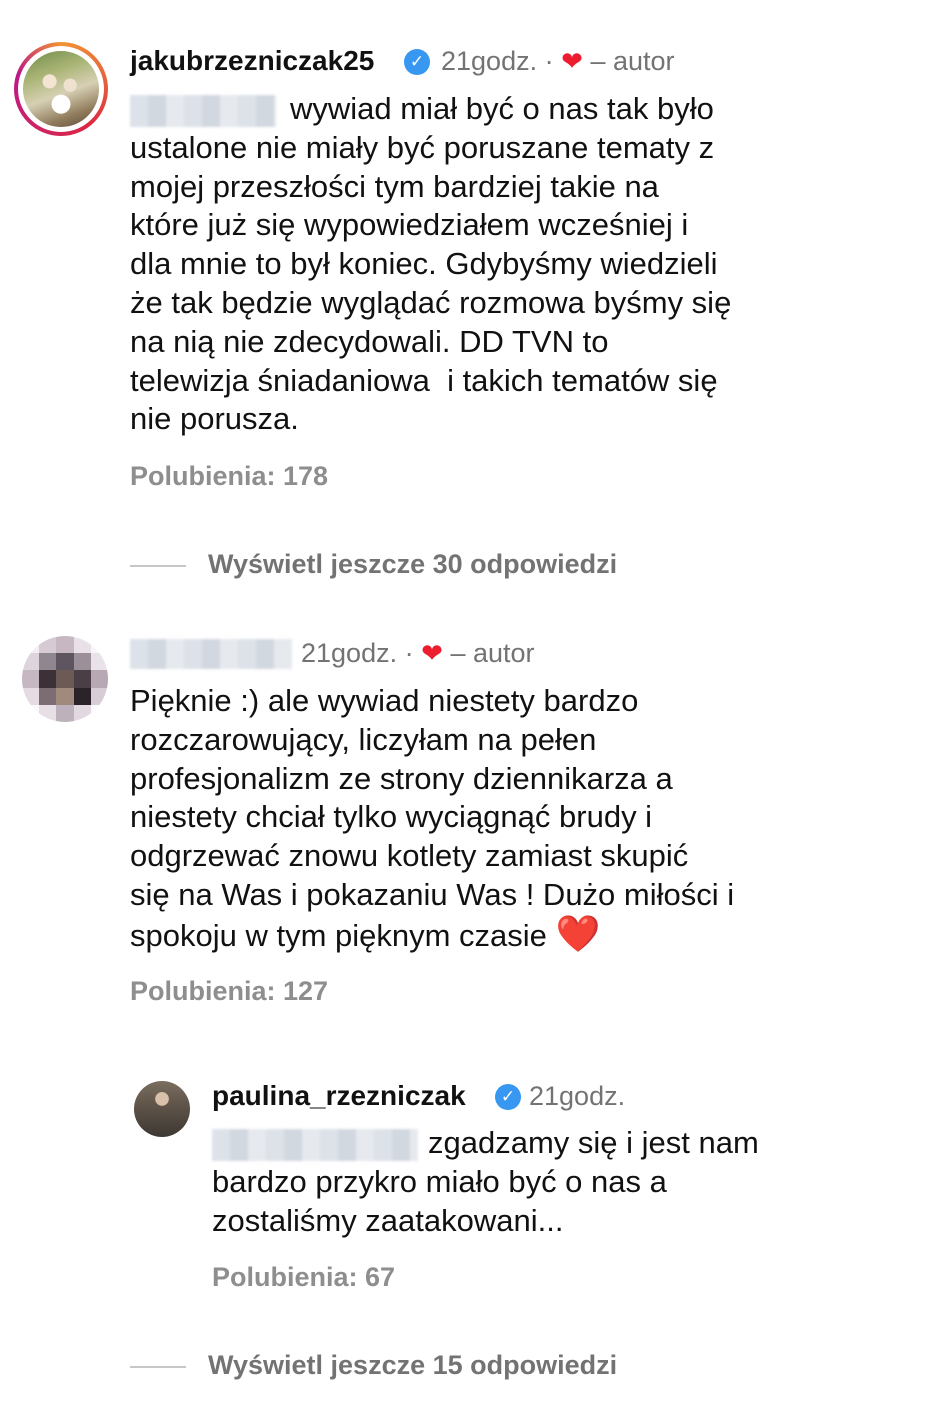  What do you see at coordinates (412, 1365) in the screenshot?
I see `view-more-replies-button: Wyświetl jeszcze 15 odpowiedzi` at bounding box center [412, 1365].